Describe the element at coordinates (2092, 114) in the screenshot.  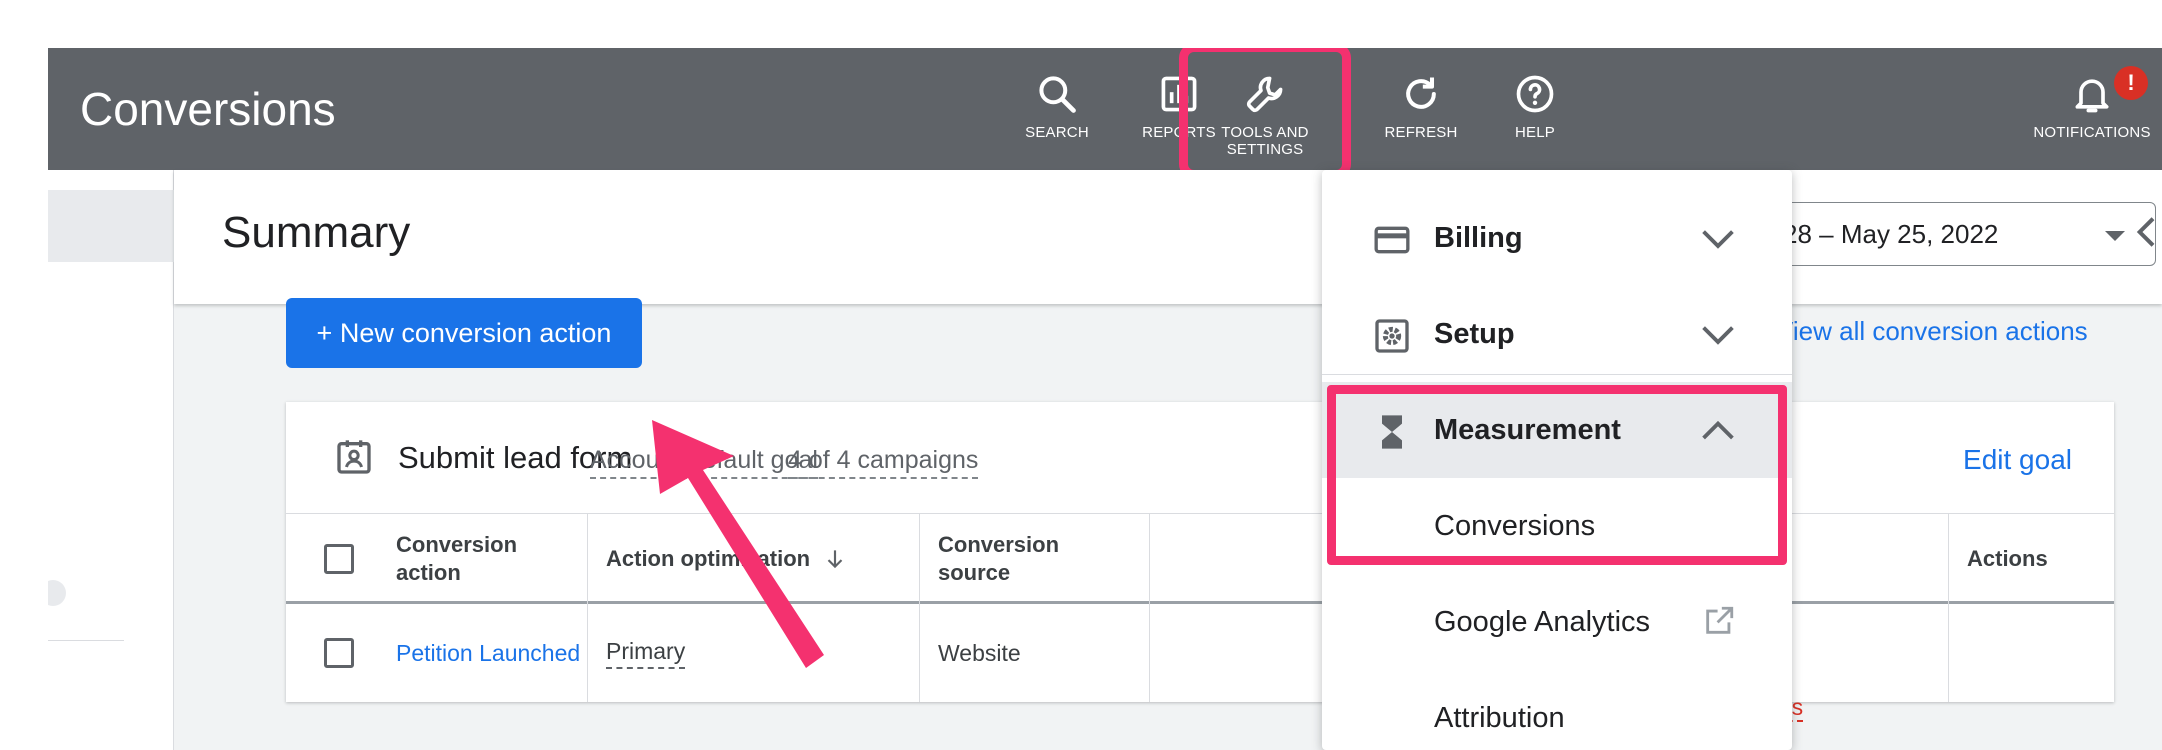
I see `notifications-button: ! NOTIFICATIONS` at that location.